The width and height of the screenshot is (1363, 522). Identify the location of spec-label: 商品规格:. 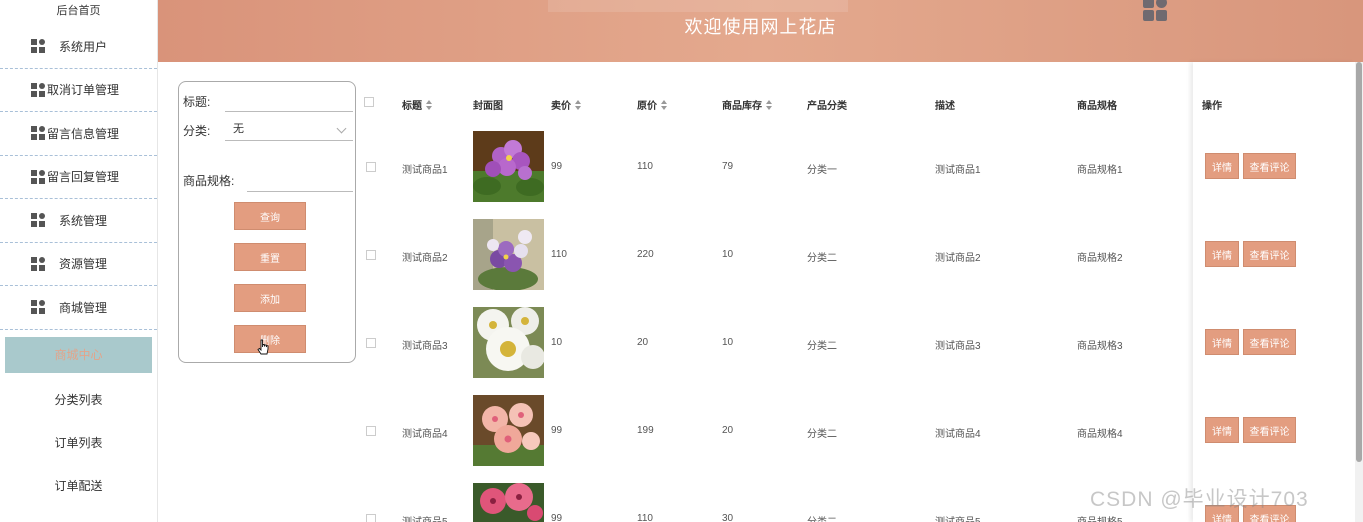
(209, 181).